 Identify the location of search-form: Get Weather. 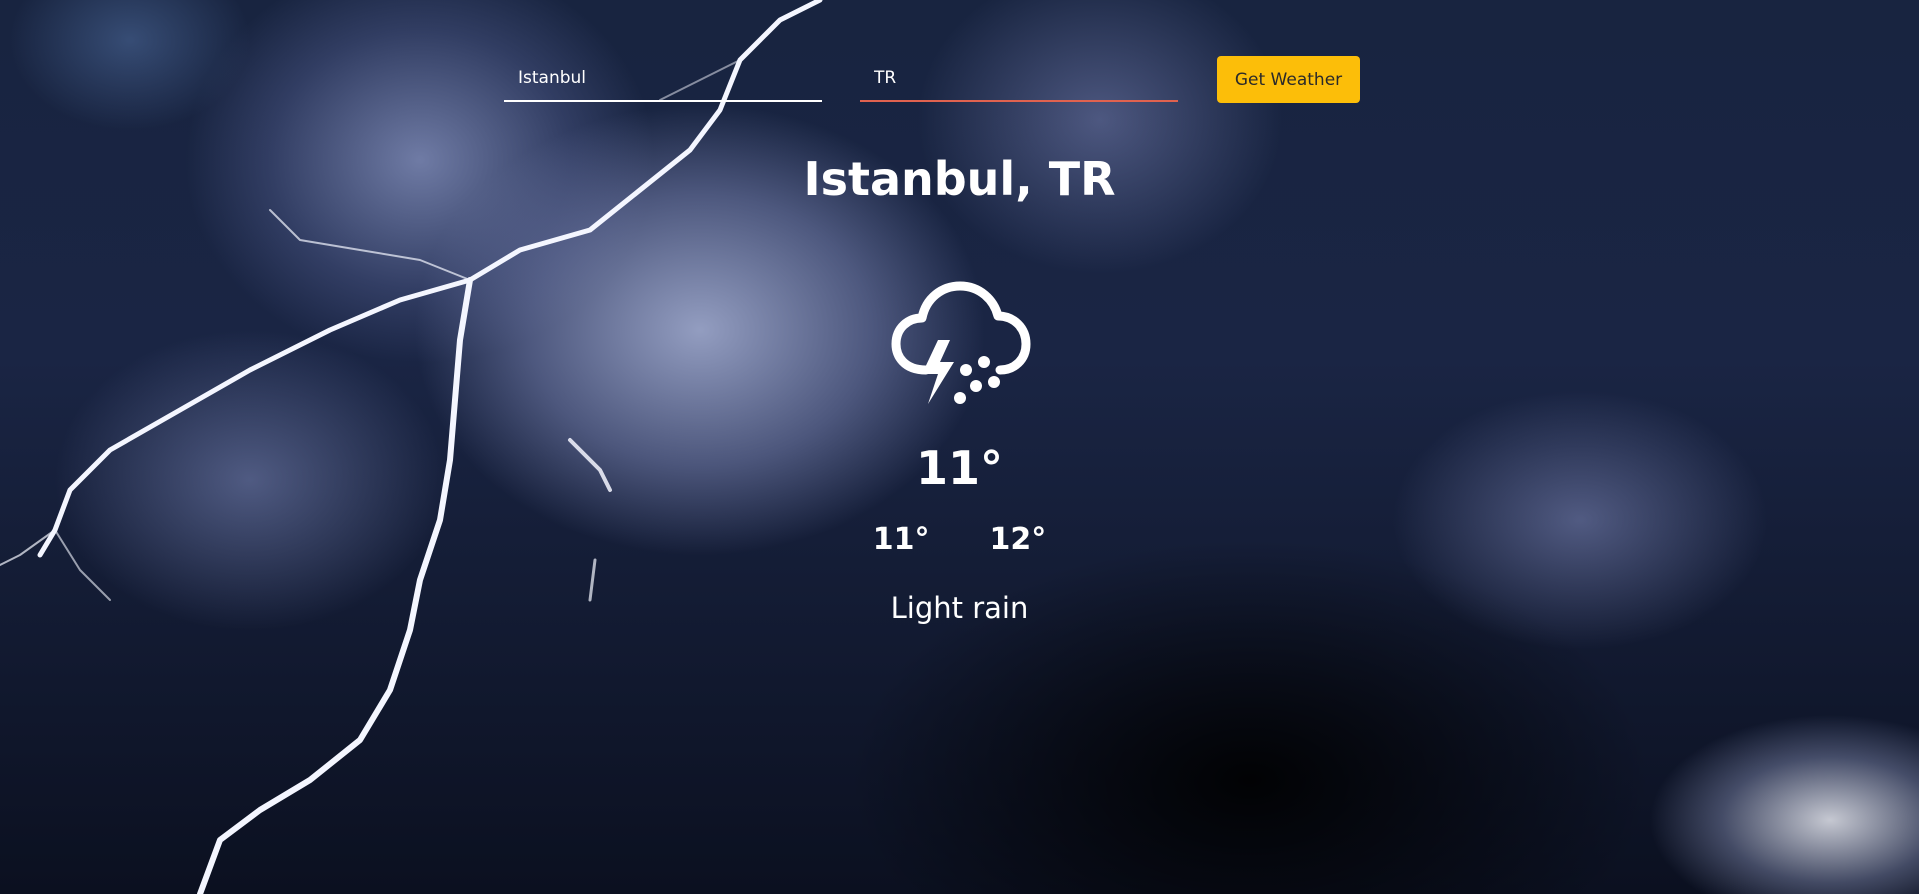
(932, 80).